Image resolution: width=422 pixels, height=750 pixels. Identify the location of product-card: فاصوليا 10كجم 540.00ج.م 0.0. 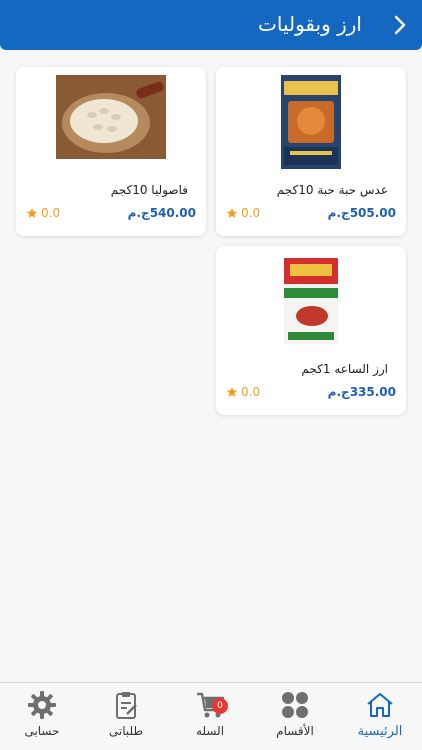
(111, 151).